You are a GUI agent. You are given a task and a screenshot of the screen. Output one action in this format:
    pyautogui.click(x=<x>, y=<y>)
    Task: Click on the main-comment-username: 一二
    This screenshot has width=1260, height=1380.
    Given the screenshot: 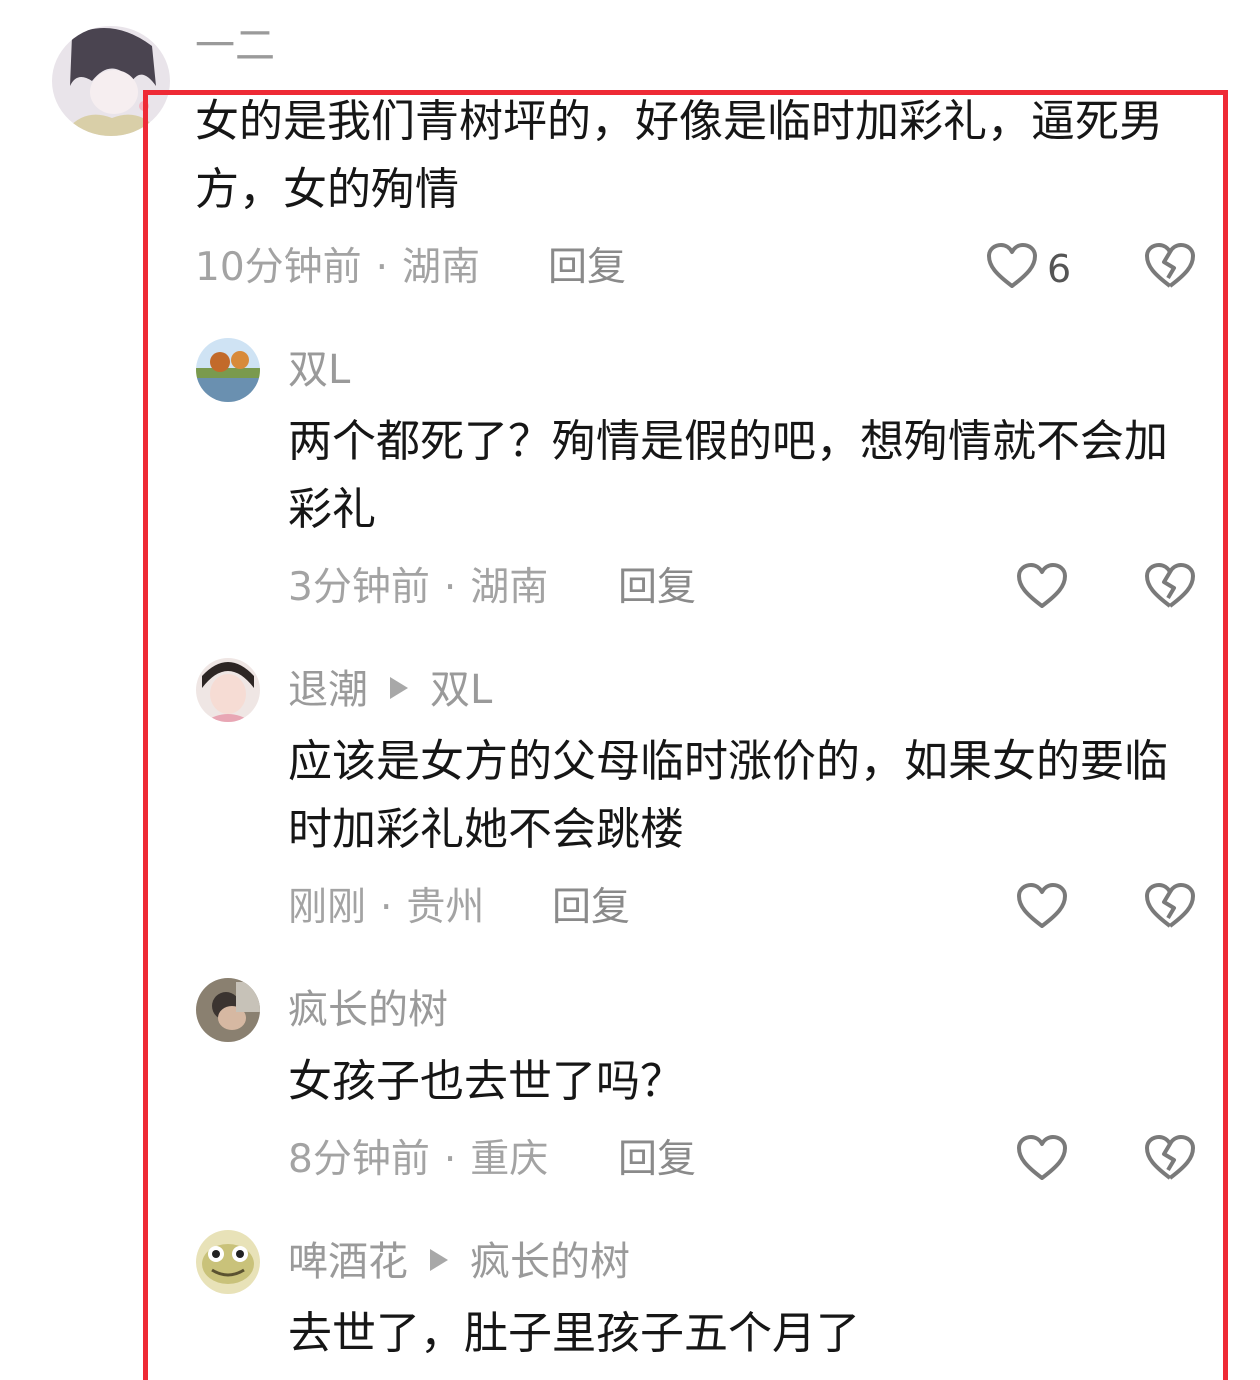 What is the action you would take?
    pyautogui.click(x=235, y=46)
    